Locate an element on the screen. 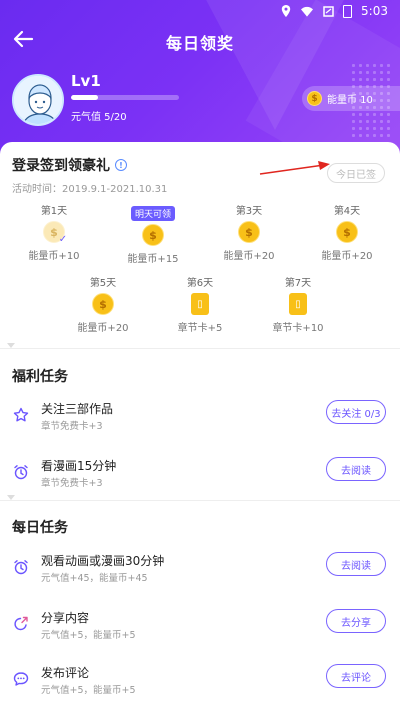 This screenshot has width=400, height=711. task-name: 分享内容 is located at coordinates (65, 618).